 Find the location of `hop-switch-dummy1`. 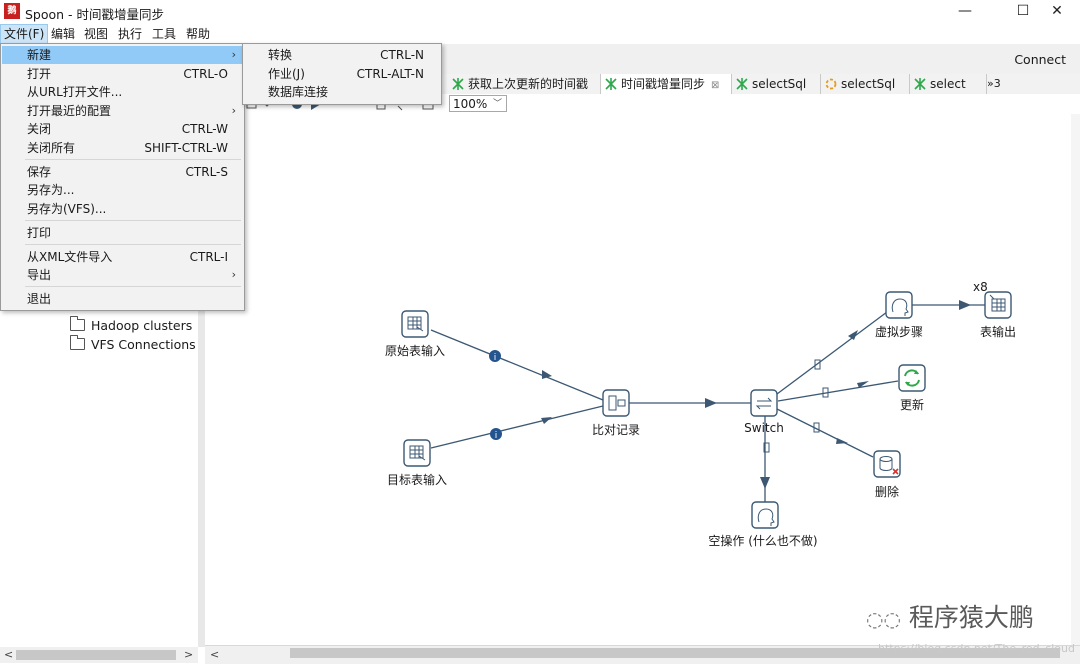

hop-switch-dummy1 is located at coordinates (832, 353).